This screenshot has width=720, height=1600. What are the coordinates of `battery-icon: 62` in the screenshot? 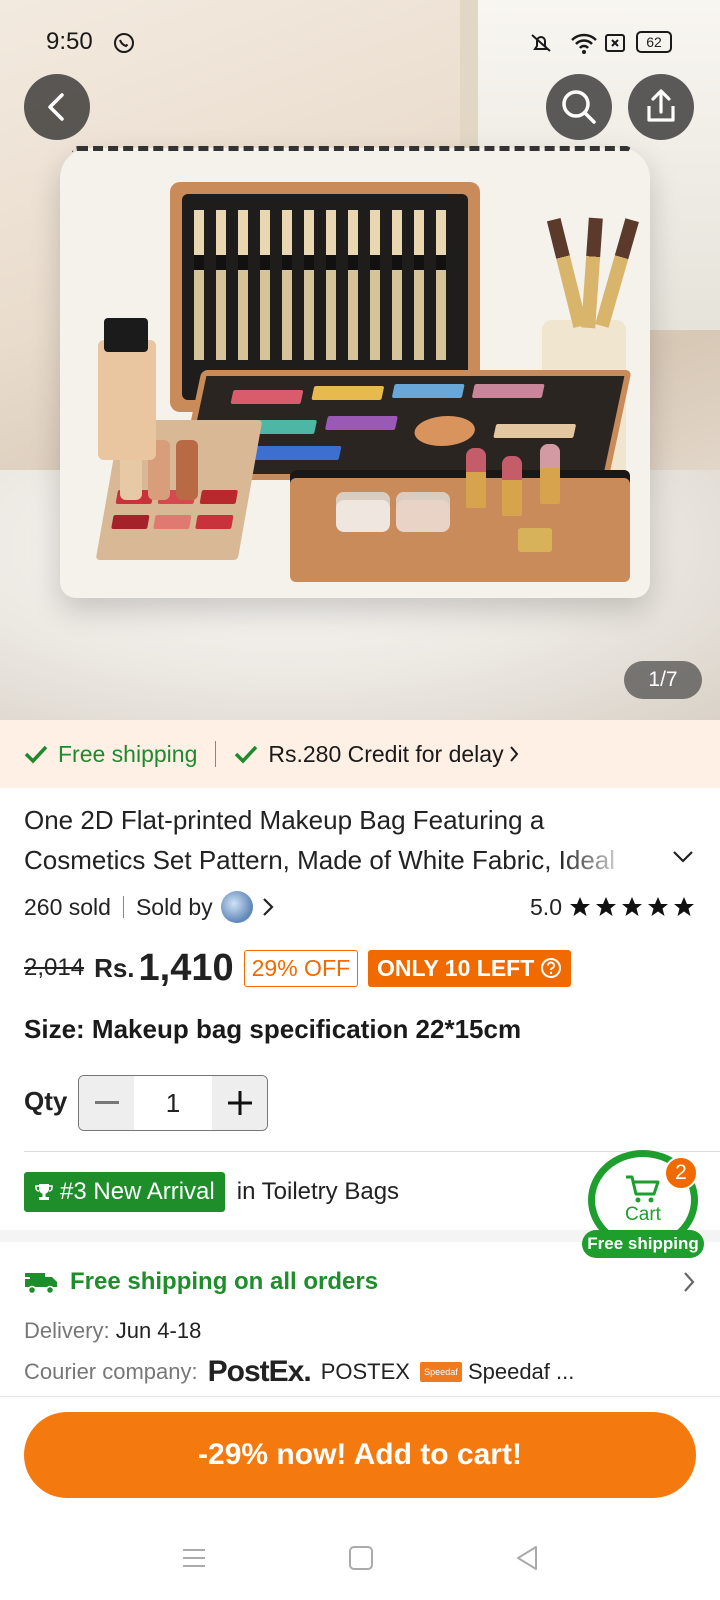 It's located at (654, 42).